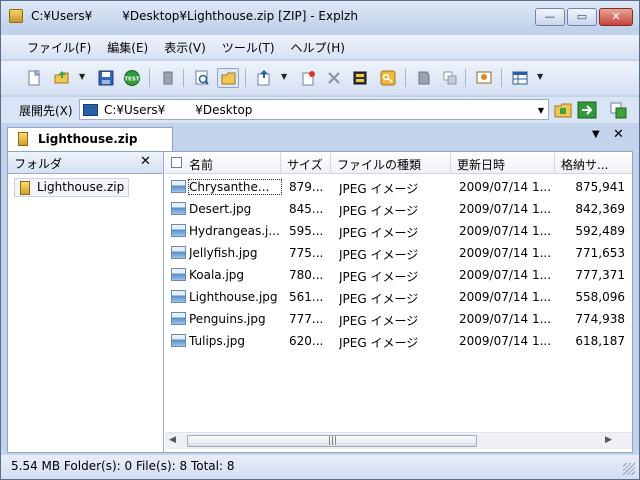  Describe the element at coordinates (34, 78) in the screenshot. I see `new-archive-icon` at that location.